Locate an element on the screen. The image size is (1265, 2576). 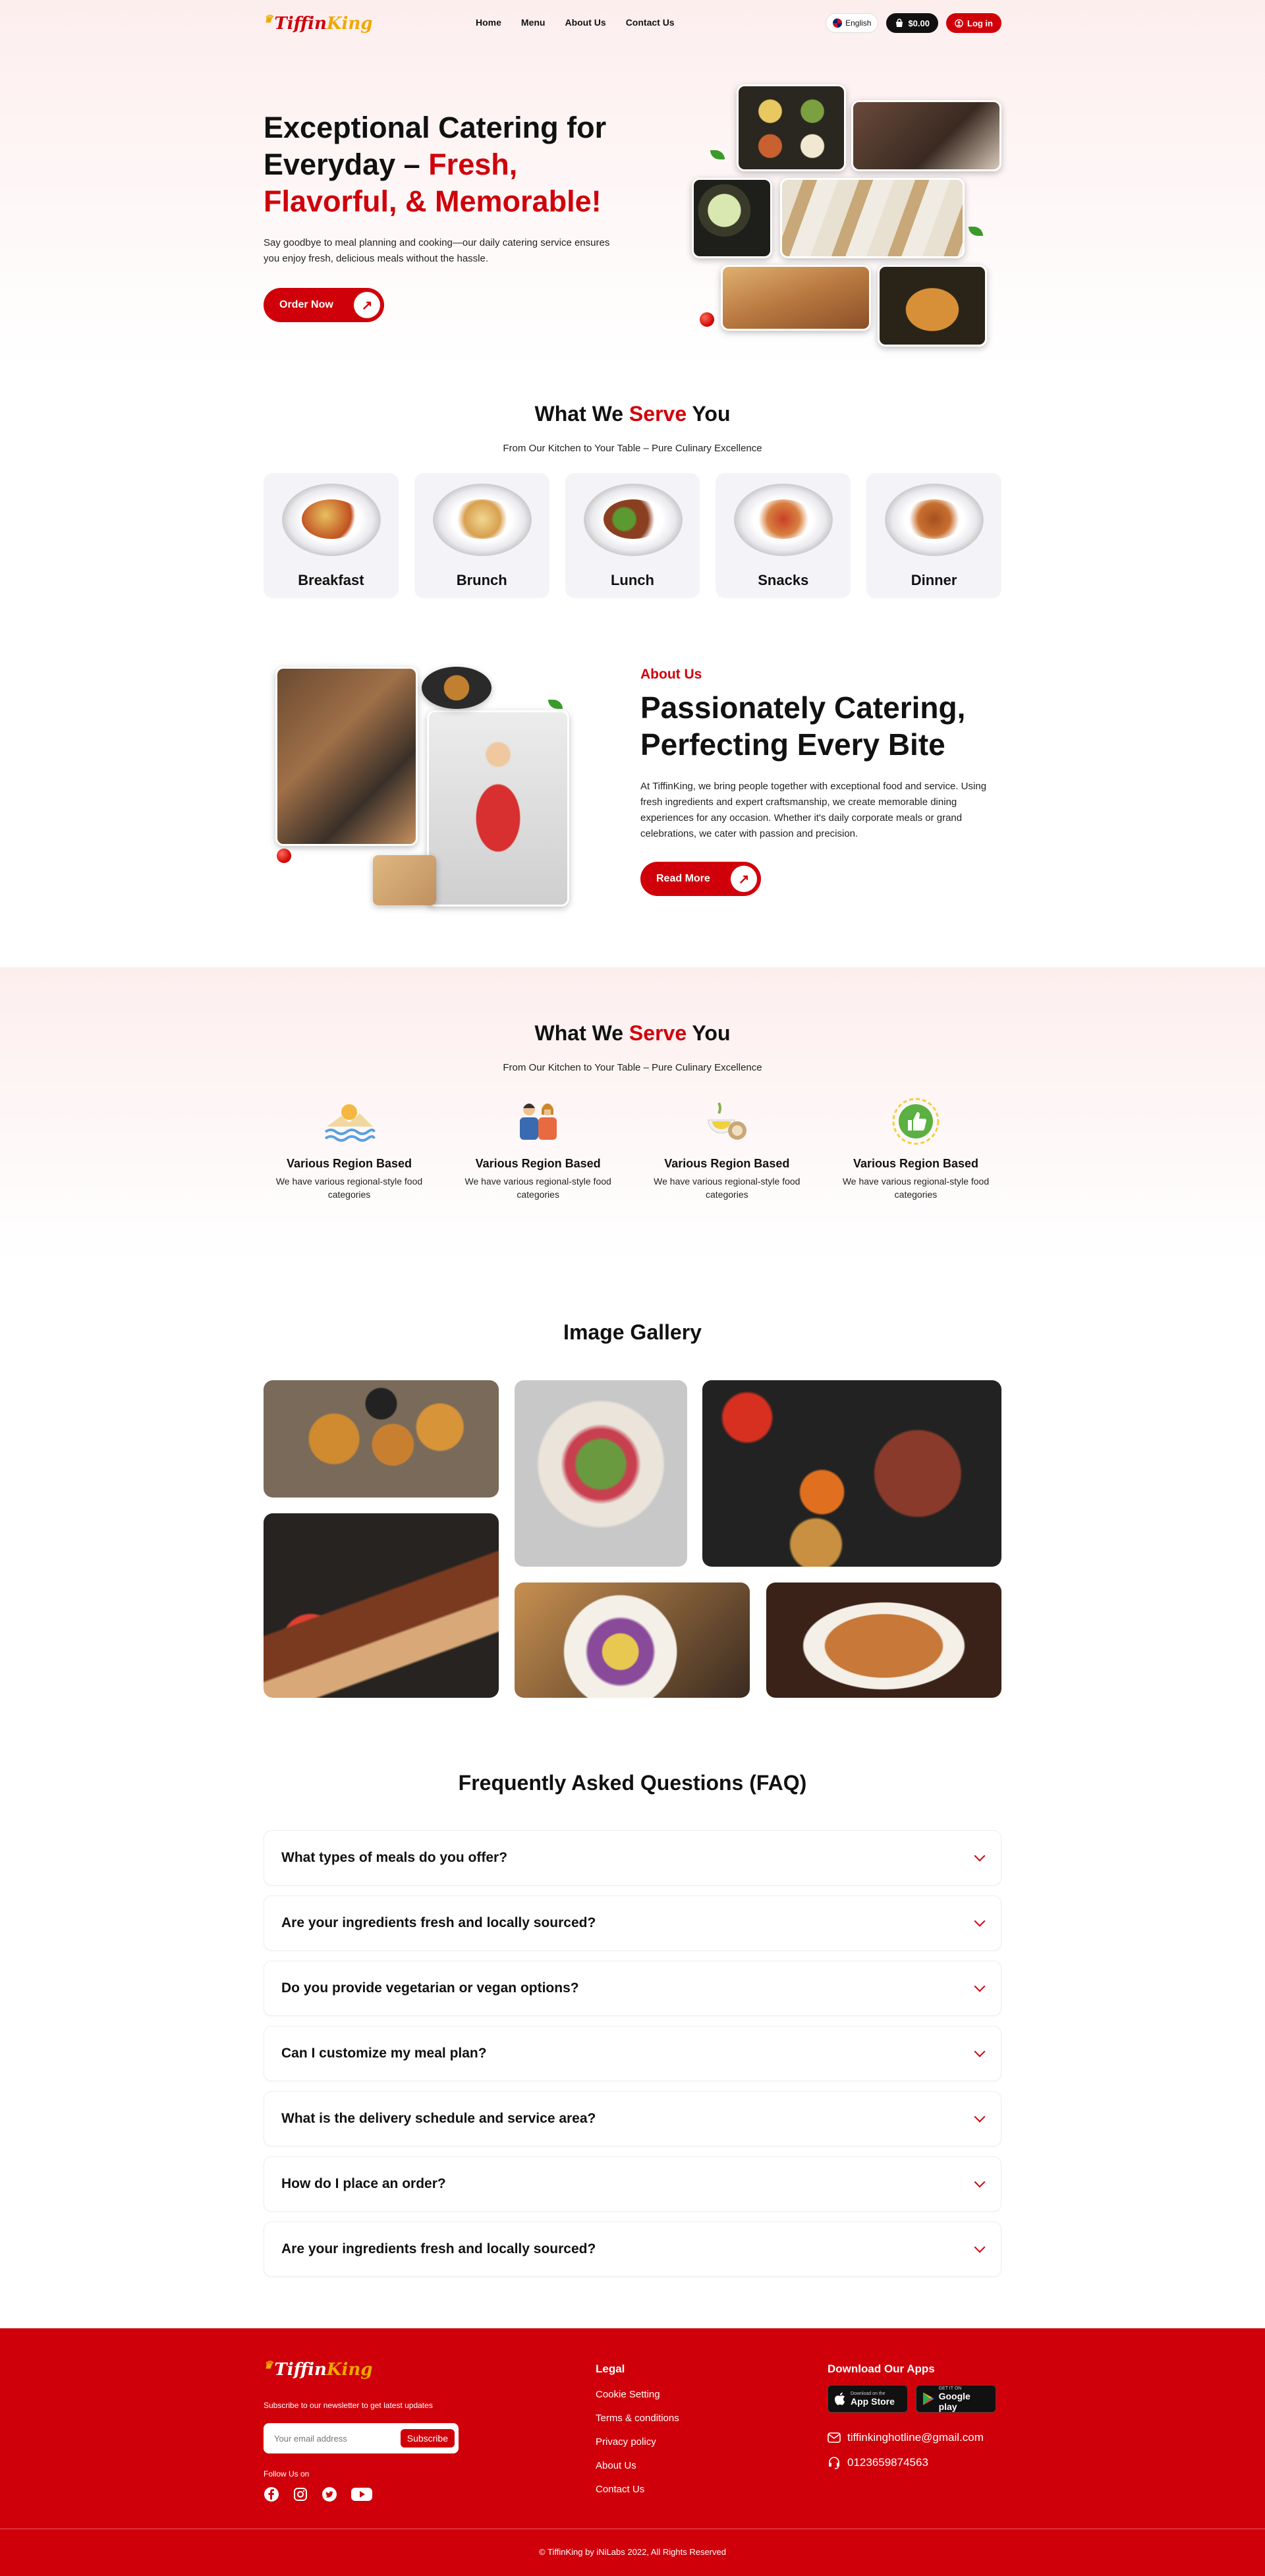
team-icon is located at coordinates (538, 1121).